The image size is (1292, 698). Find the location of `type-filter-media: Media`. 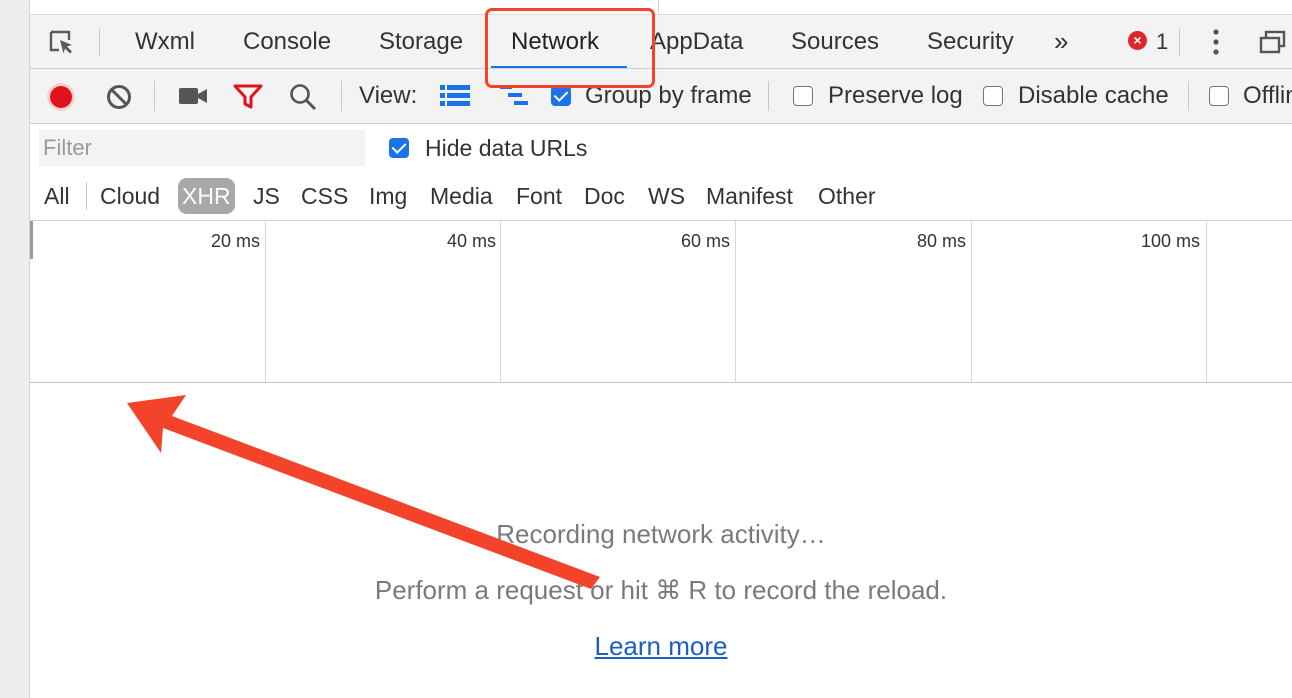

type-filter-media: Media is located at coordinates (461, 196).